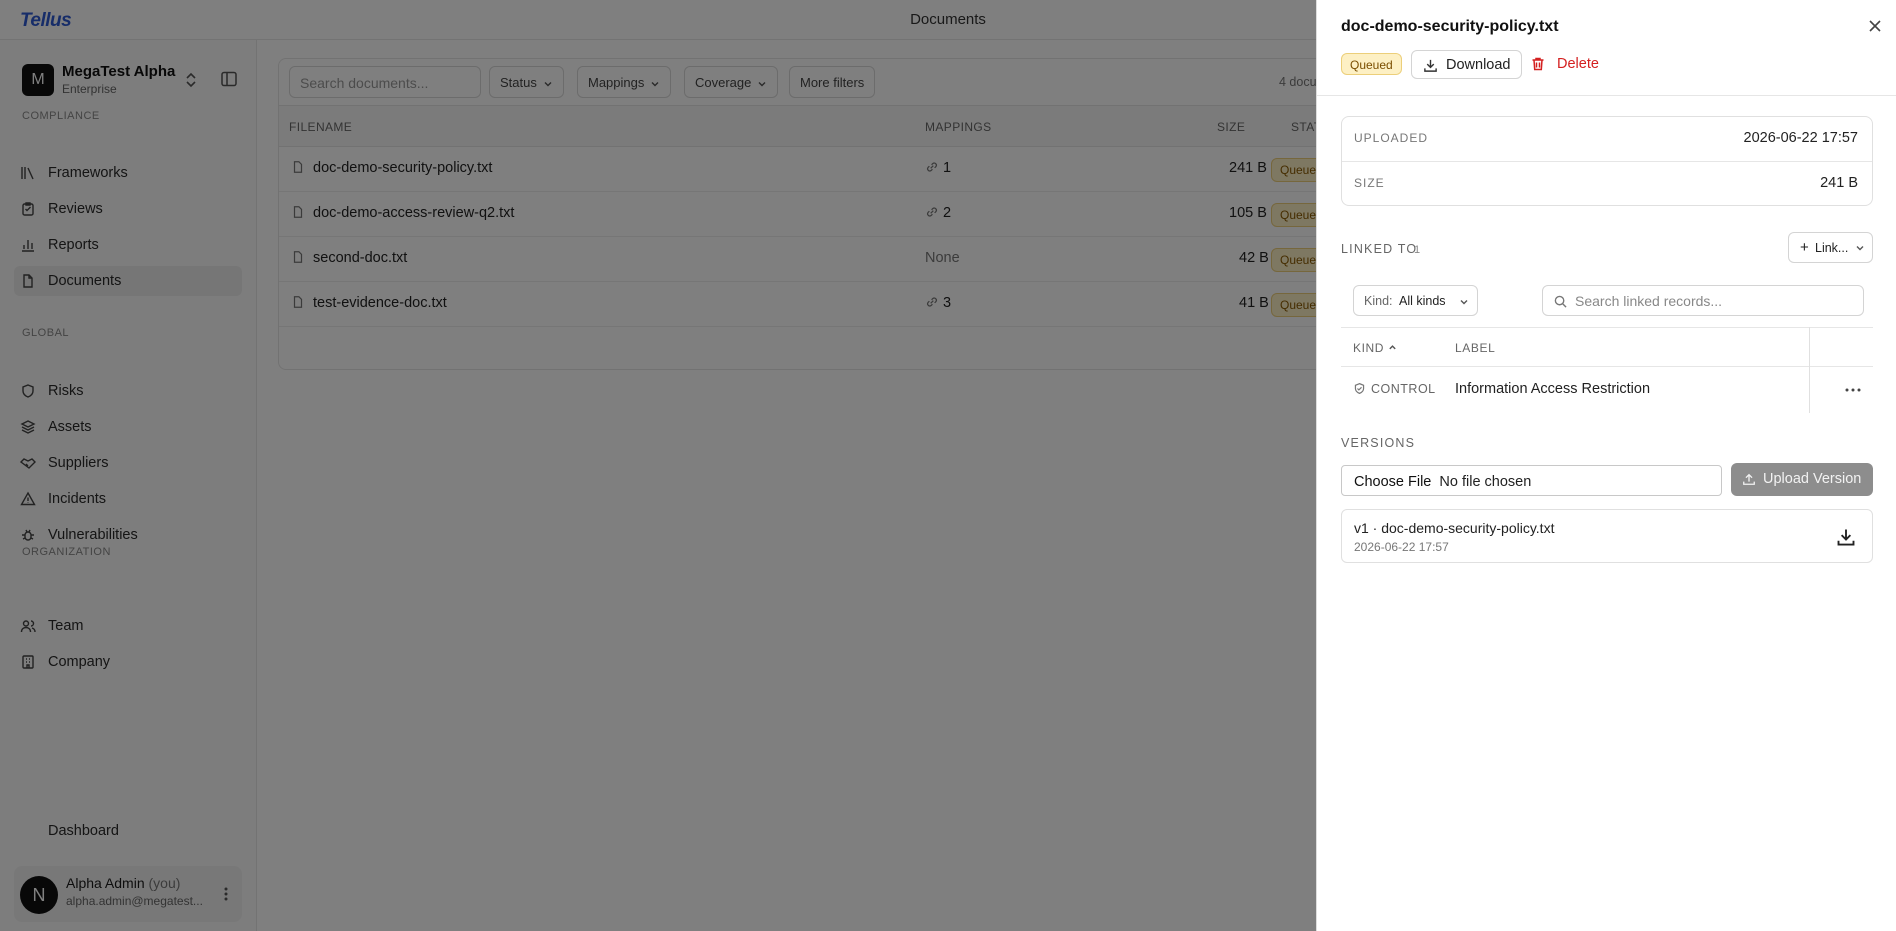  I want to click on choose-file-button: Choose File, so click(1392, 482).